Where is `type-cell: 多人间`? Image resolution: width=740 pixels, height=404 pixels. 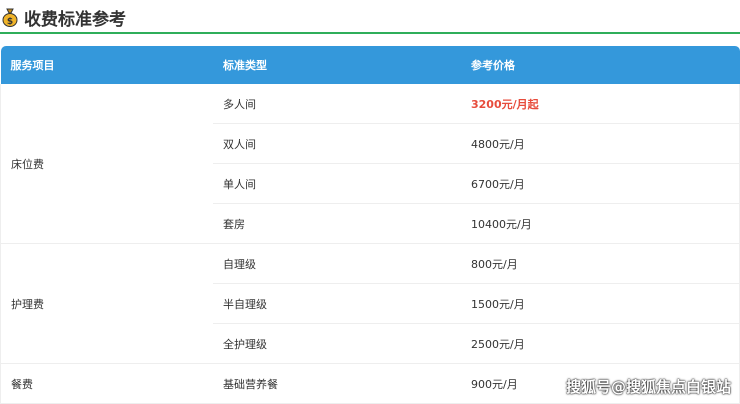 type-cell: 多人间 is located at coordinates (337, 104).